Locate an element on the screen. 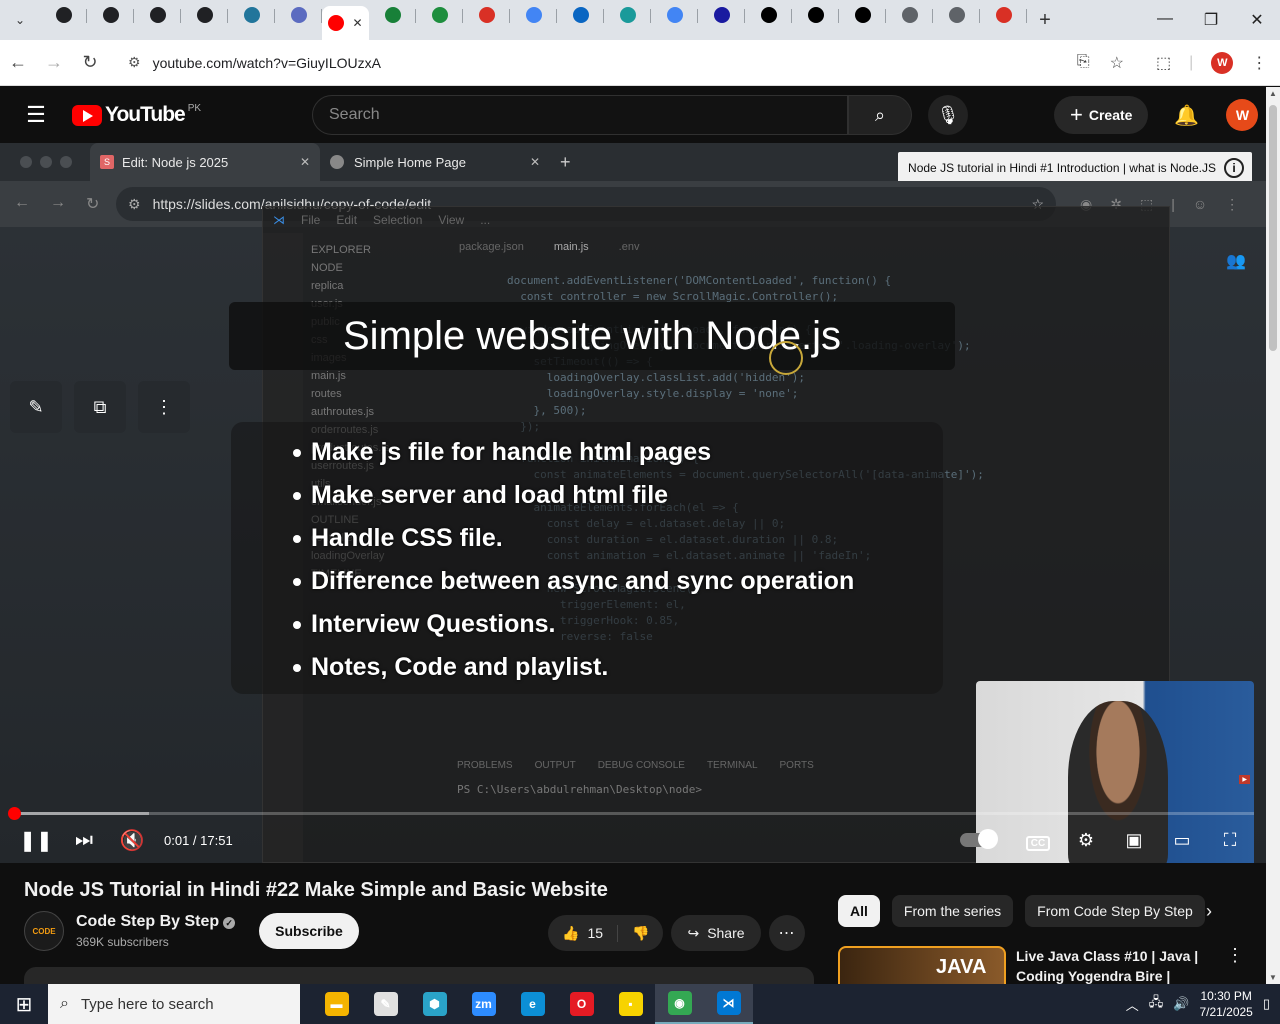 This screenshot has height=1024, width=1280. notification-center-icon: ▯ is located at coordinates (1266, 1004).